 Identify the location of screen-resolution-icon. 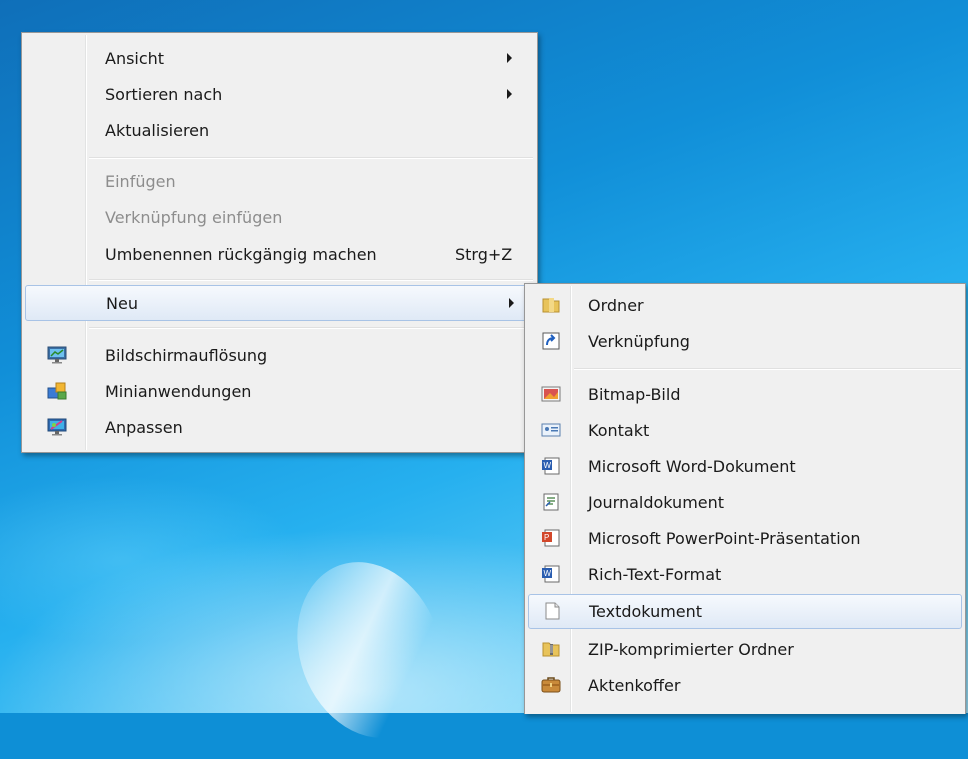
(57, 355).